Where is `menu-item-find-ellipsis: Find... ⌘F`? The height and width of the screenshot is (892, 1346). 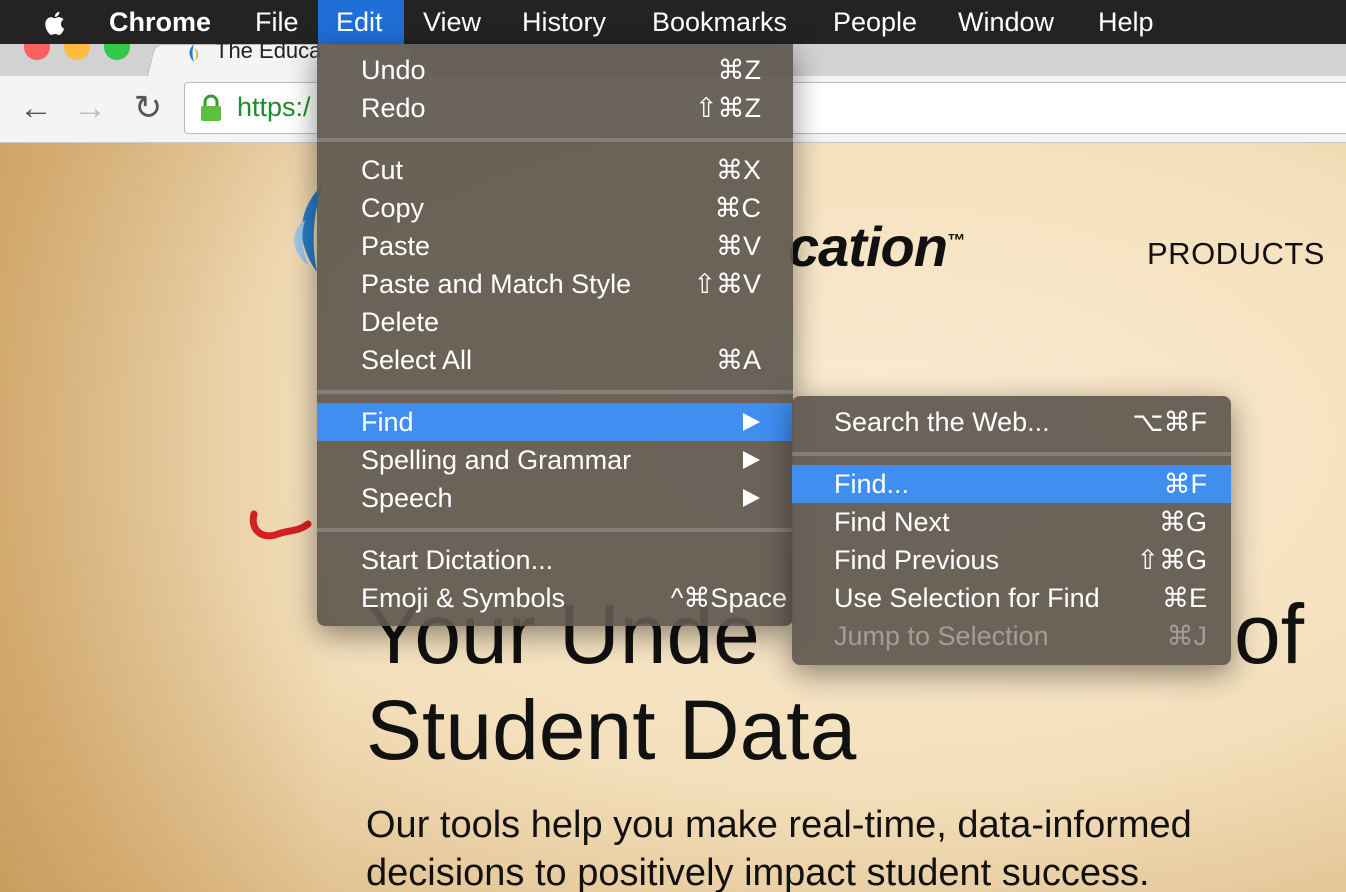
menu-item-find-ellipsis: Find... ⌘F is located at coordinates (1011, 484).